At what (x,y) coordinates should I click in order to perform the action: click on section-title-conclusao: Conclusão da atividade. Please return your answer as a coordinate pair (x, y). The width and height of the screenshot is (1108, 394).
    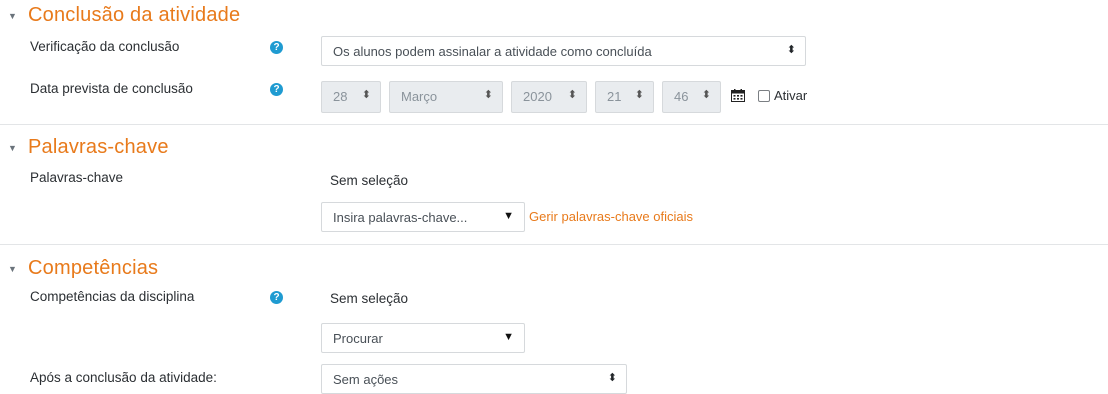
    Looking at the image, I should click on (134, 15).